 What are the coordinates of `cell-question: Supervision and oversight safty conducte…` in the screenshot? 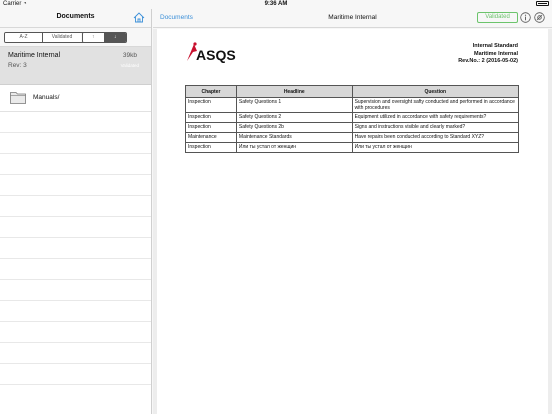 It's located at (435, 105).